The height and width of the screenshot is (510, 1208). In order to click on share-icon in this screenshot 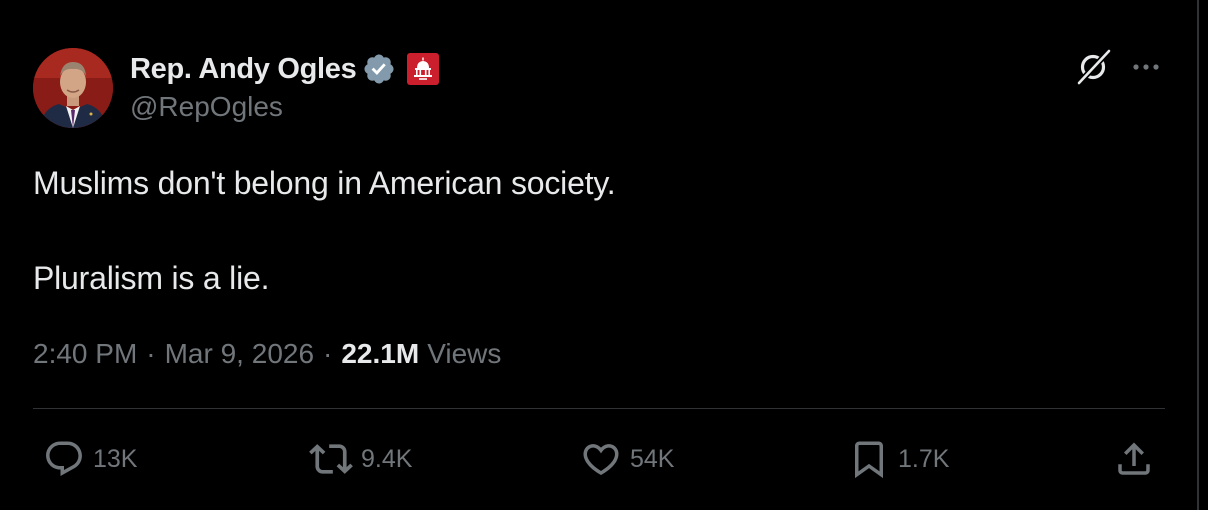, I will do `click(1134, 458)`.